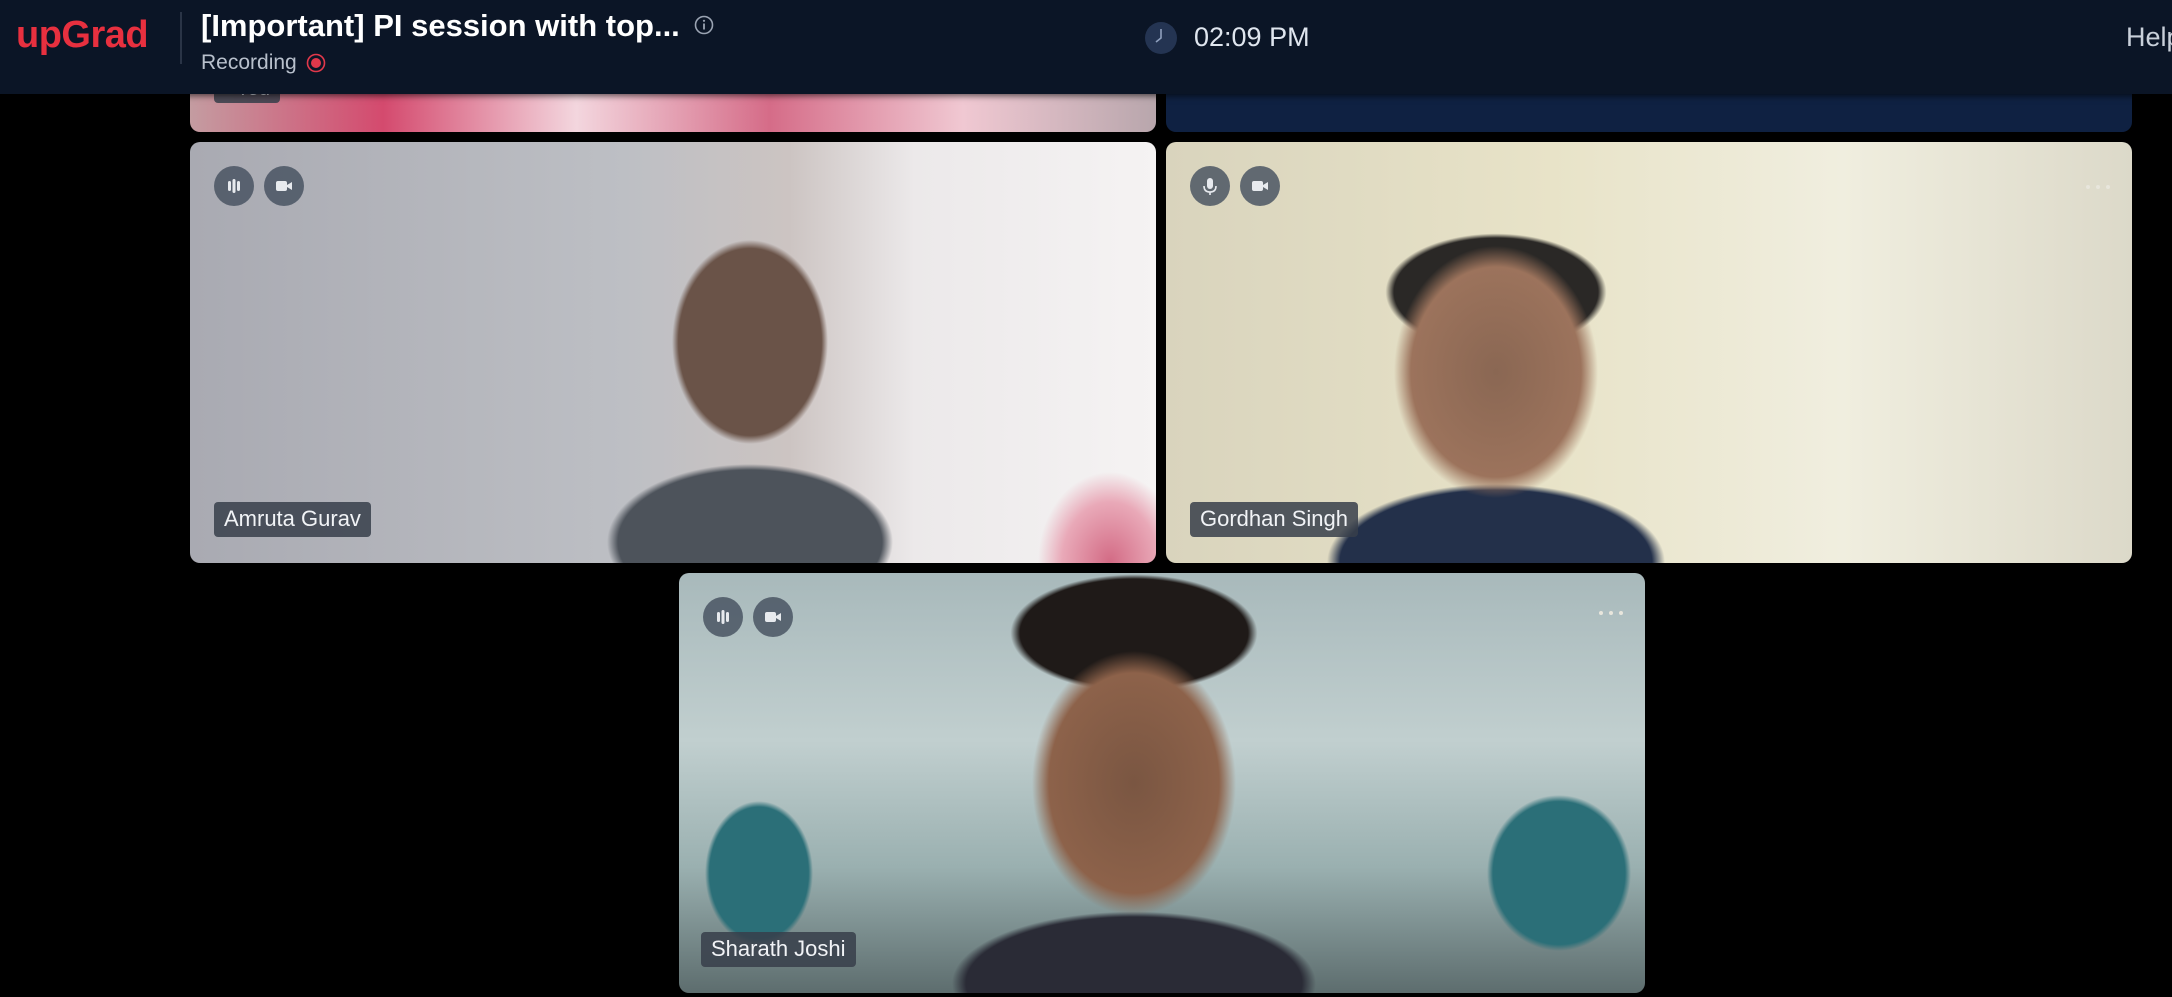 Image resolution: width=2172 pixels, height=997 pixels. Describe the element at coordinates (292, 519) in the screenshot. I see `participant-name-badge: Amruta Gurav` at that location.